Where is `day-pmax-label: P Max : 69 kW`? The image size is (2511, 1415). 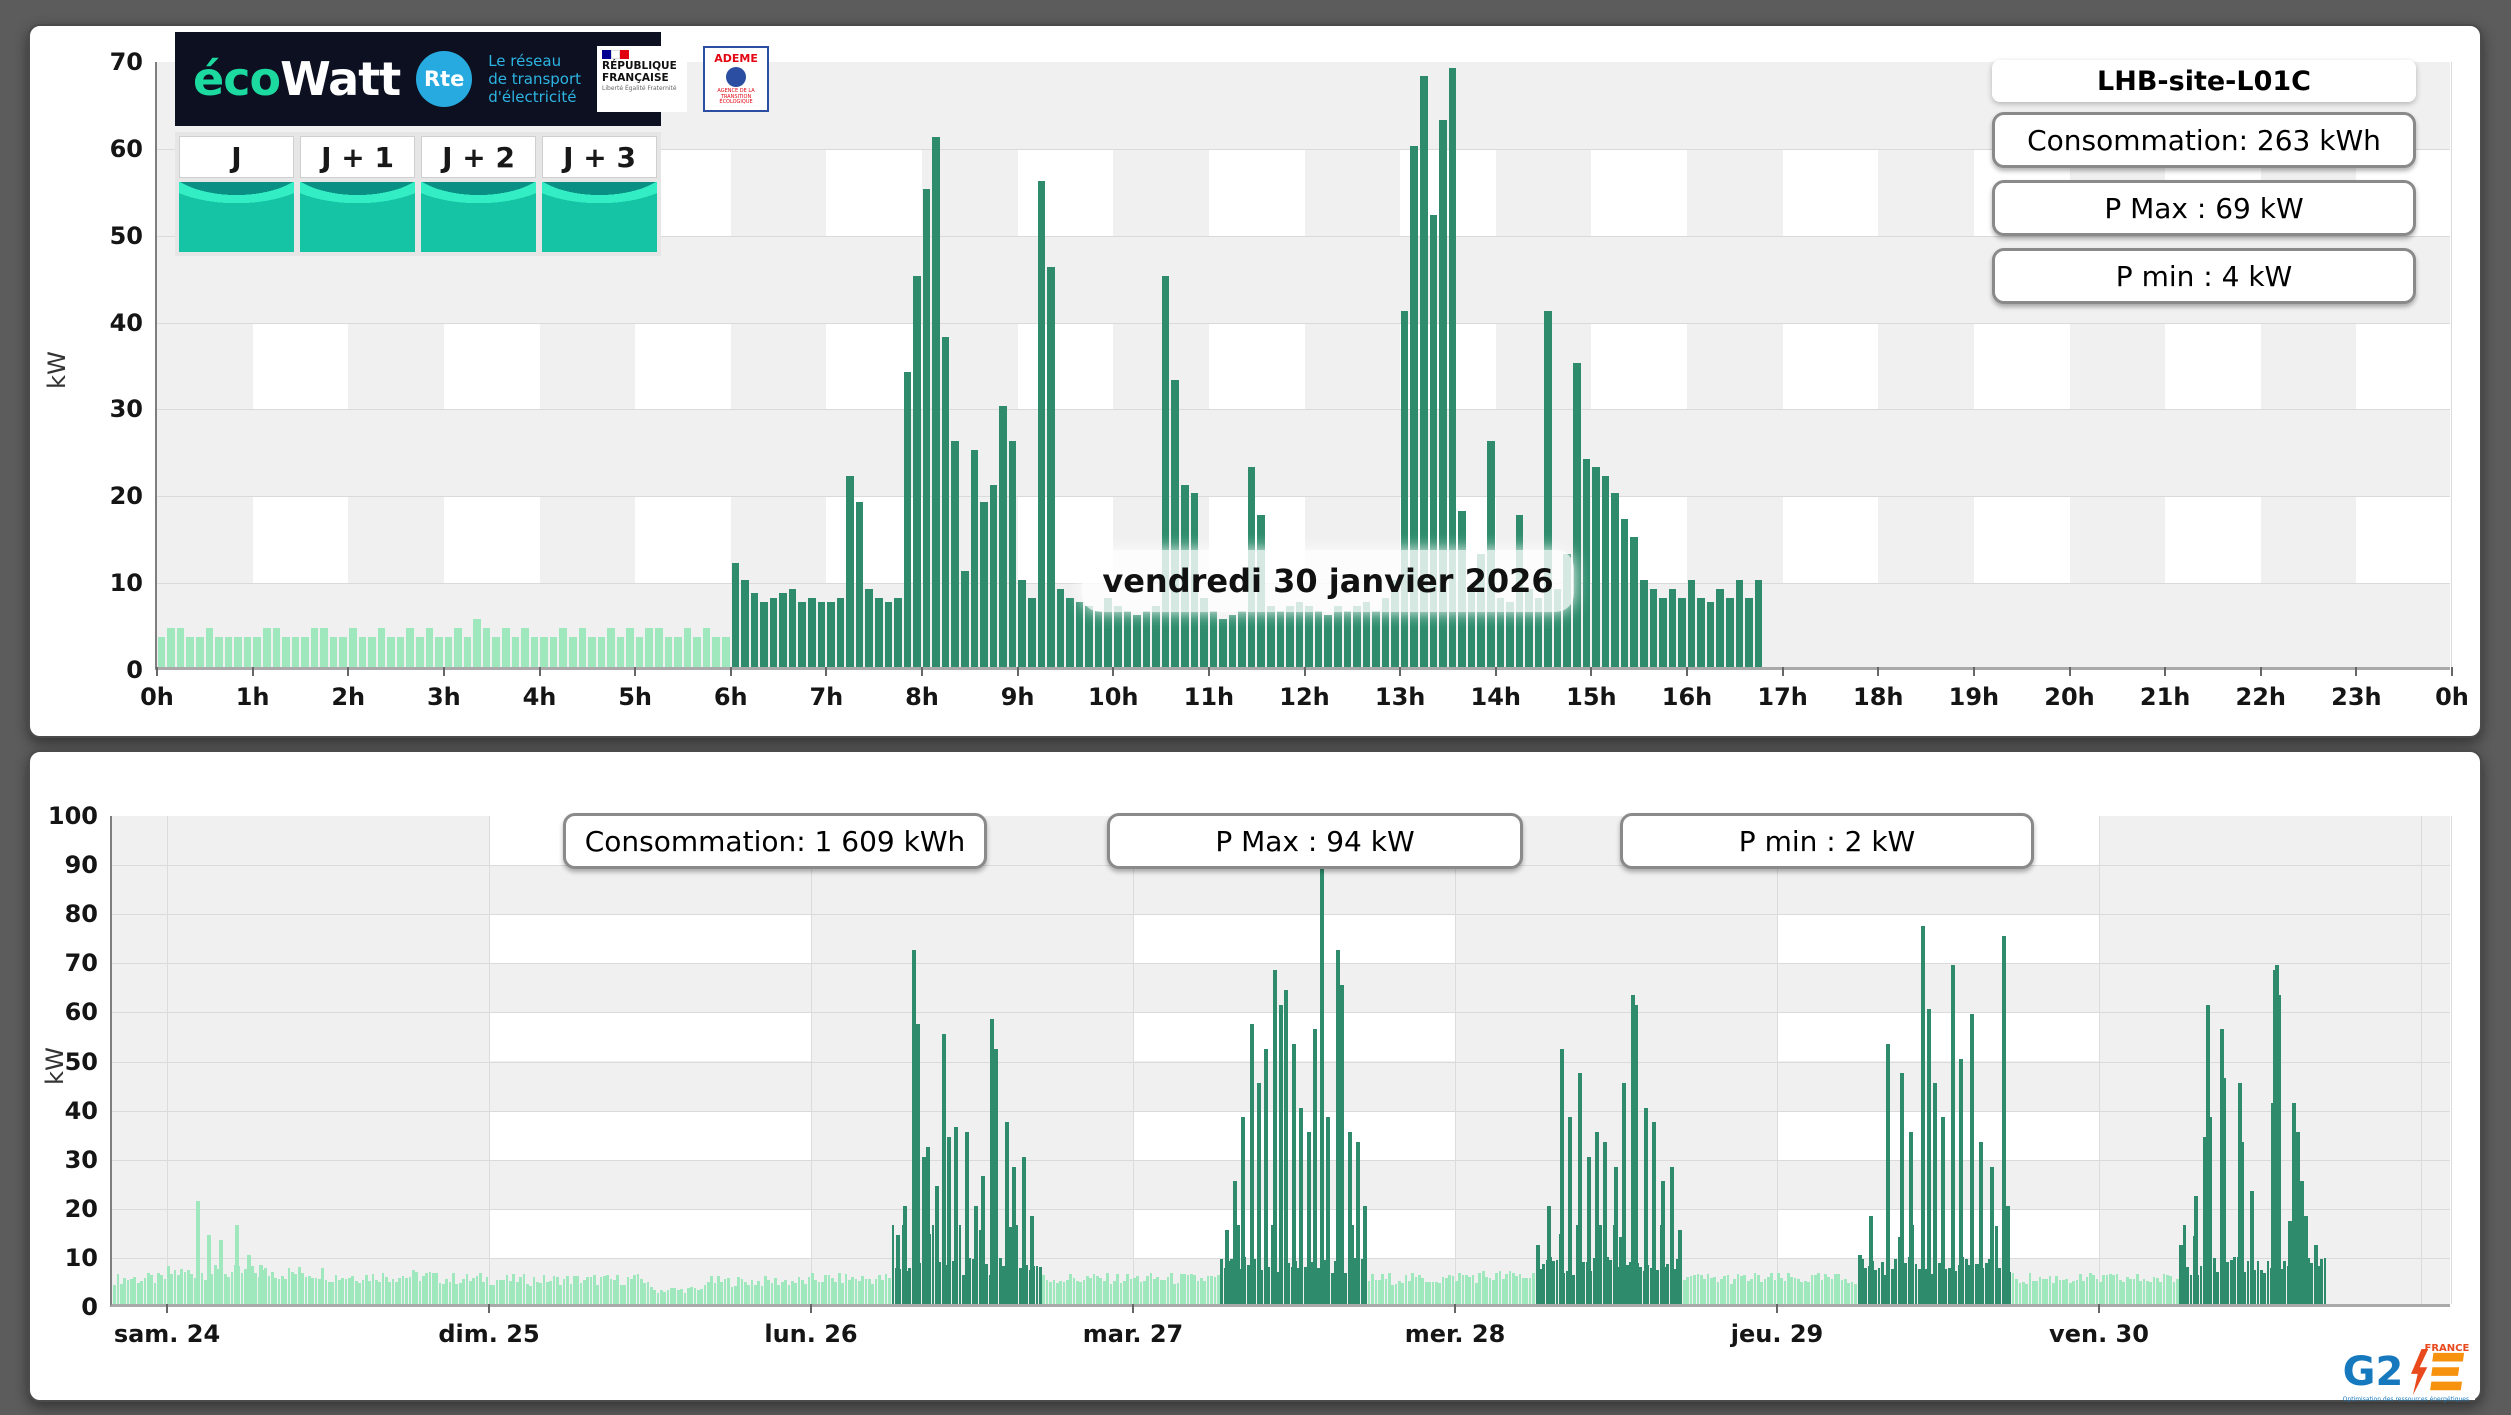
day-pmax-label: P Max : 69 kW is located at coordinates (2204, 208).